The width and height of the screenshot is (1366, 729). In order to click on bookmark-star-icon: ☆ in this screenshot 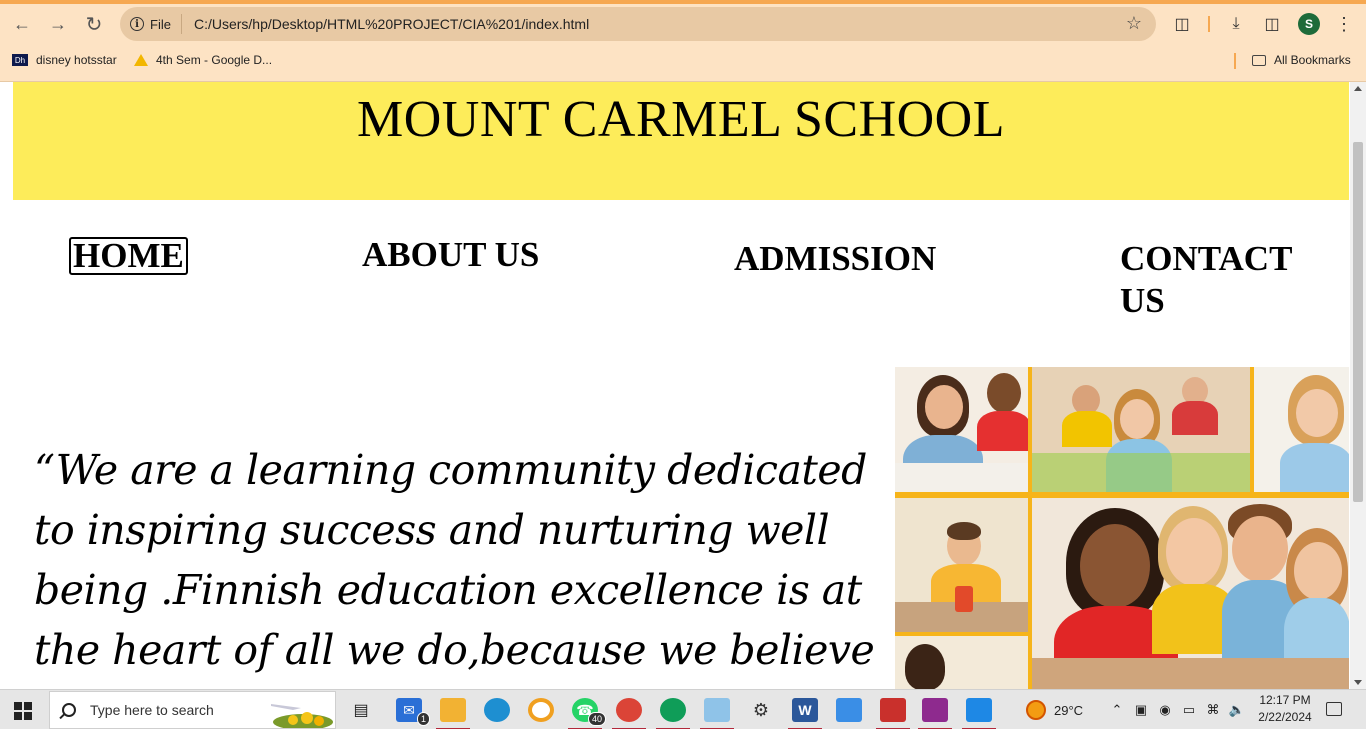, I will do `click(1134, 23)`.